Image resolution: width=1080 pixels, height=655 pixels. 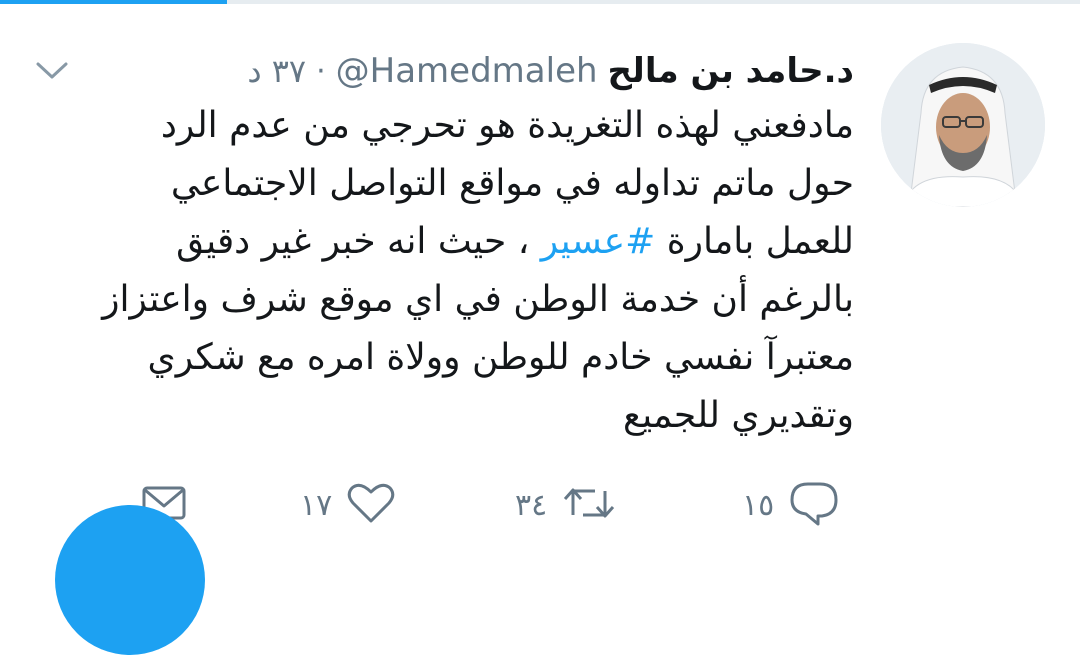 What do you see at coordinates (731, 71) in the screenshot?
I see `author-name: د.حامد بن مالح` at bounding box center [731, 71].